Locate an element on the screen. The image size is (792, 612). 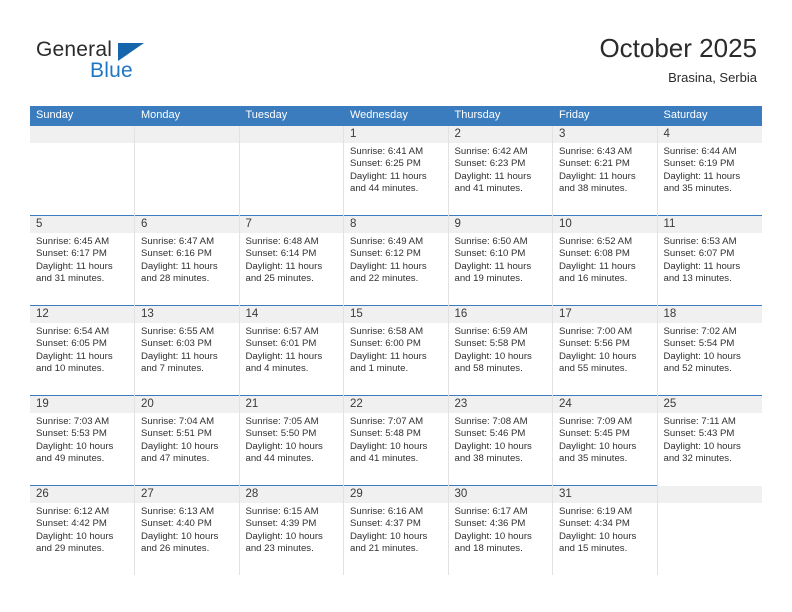
day-number: 9 is located at coordinates (500, 224).